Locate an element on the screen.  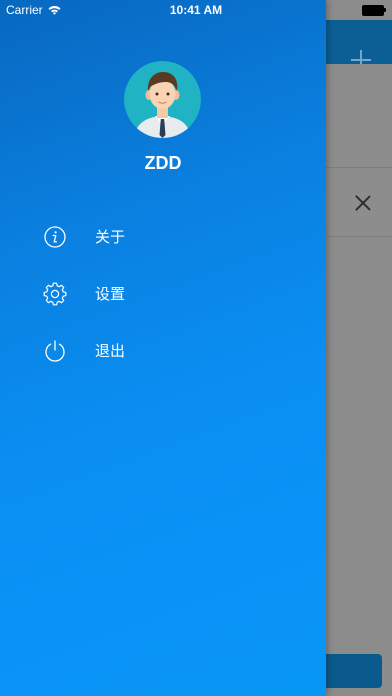
power-icon is located at coordinates (55, 351).